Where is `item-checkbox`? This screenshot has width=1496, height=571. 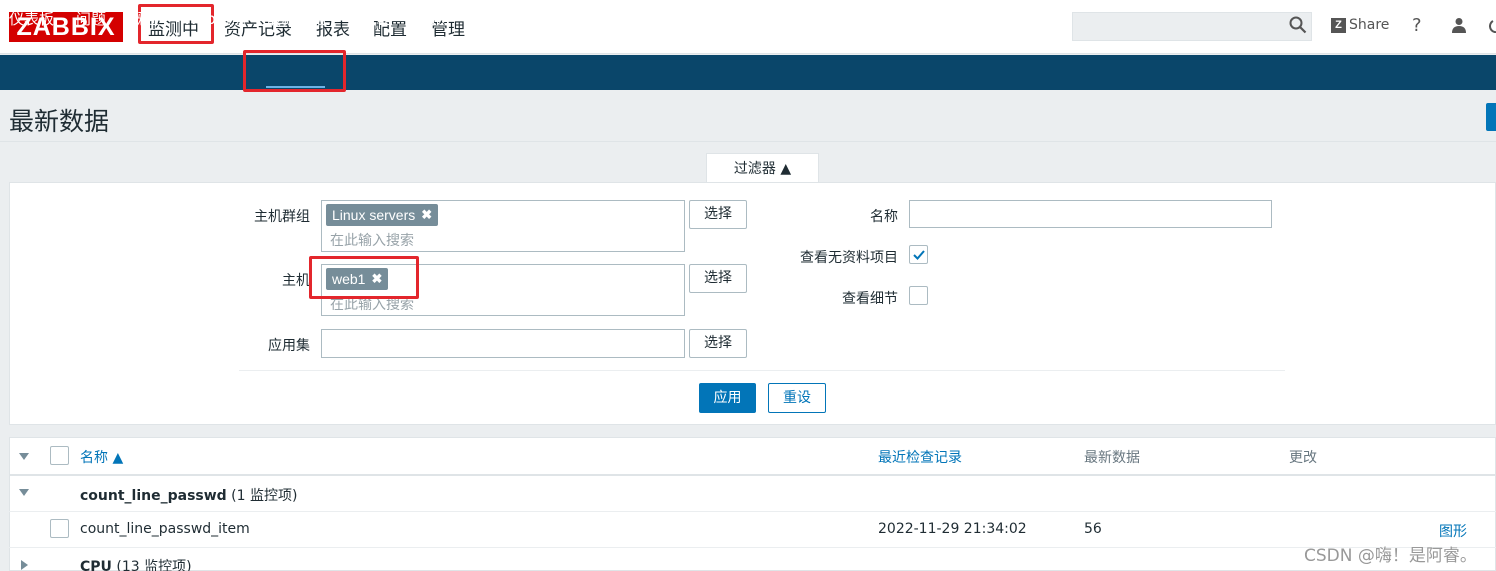
item-checkbox is located at coordinates (59, 528).